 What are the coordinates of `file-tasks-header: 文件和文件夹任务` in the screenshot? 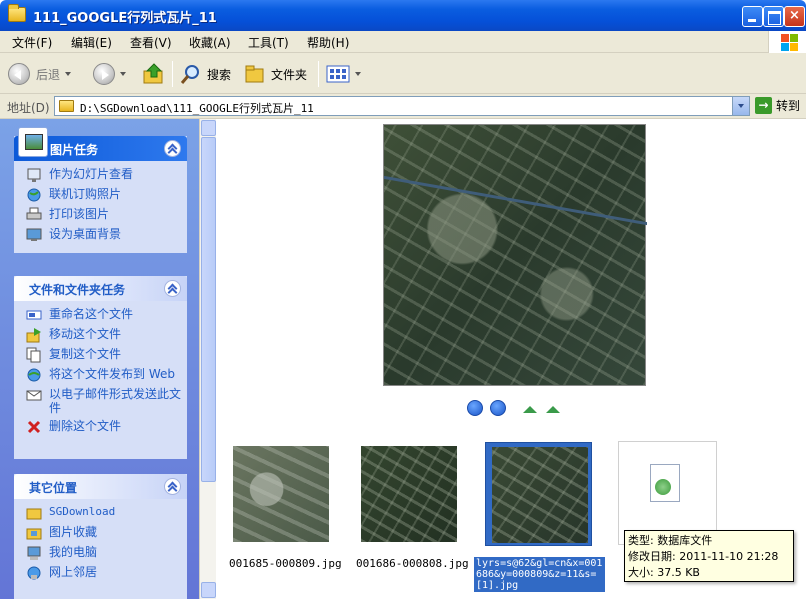 It's located at (100, 288).